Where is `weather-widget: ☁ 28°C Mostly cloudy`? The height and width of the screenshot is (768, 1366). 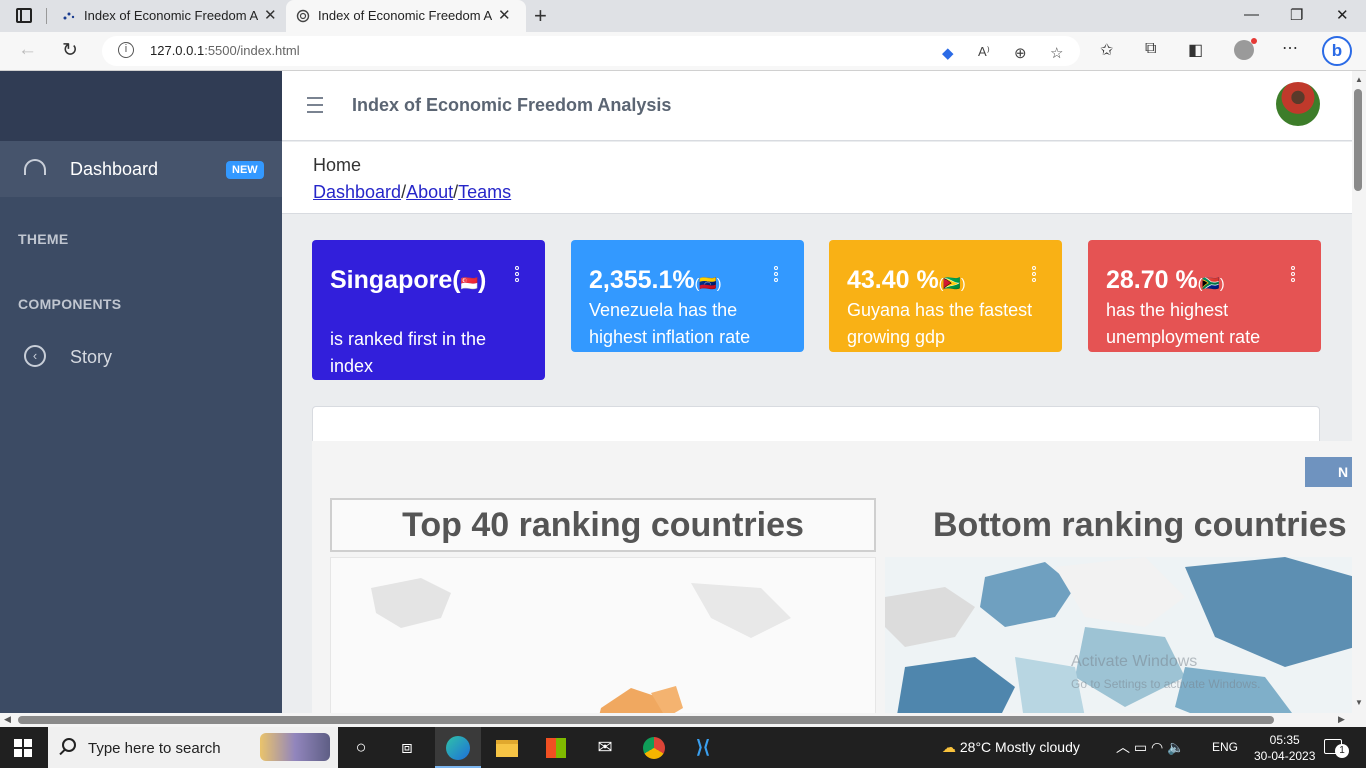
weather-widget: ☁ 28°C Mostly cloudy is located at coordinates (1011, 747).